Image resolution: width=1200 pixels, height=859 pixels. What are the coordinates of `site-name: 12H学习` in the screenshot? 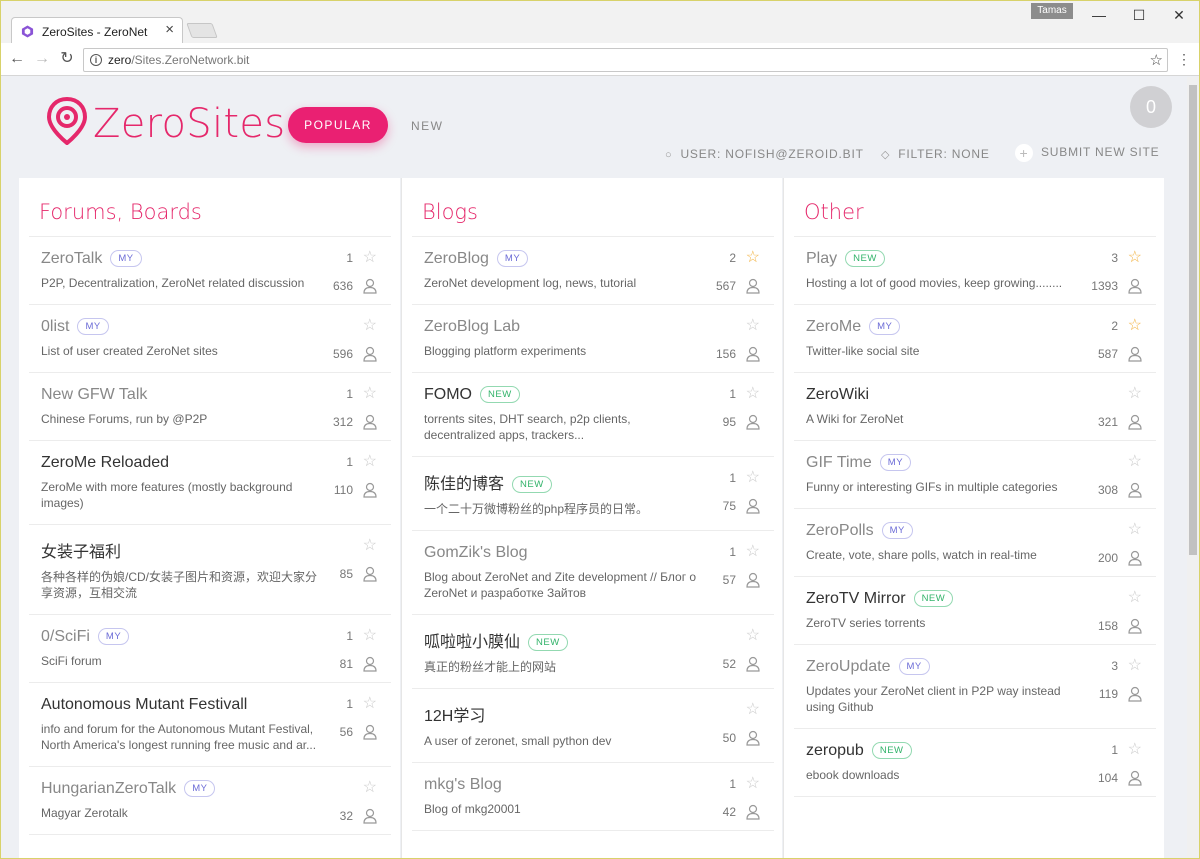 It's located at (564, 714).